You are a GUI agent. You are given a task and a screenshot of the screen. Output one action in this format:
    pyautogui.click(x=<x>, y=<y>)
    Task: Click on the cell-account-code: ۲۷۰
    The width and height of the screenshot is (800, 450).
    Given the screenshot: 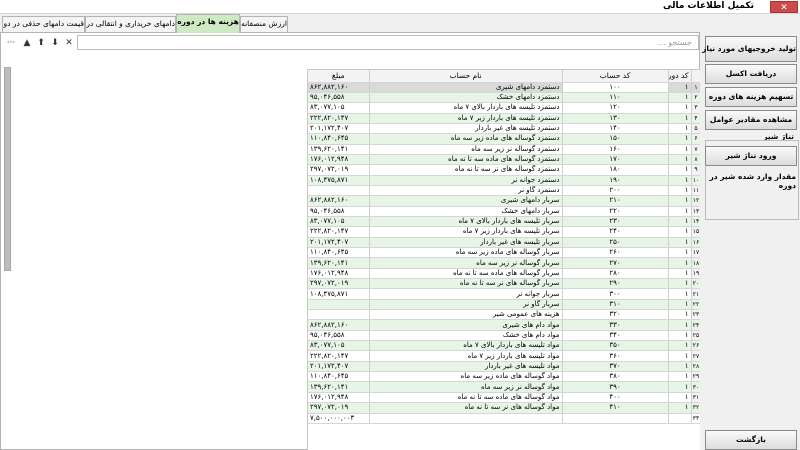 What is the action you would take?
    pyautogui.click(x=615, y=263)
    